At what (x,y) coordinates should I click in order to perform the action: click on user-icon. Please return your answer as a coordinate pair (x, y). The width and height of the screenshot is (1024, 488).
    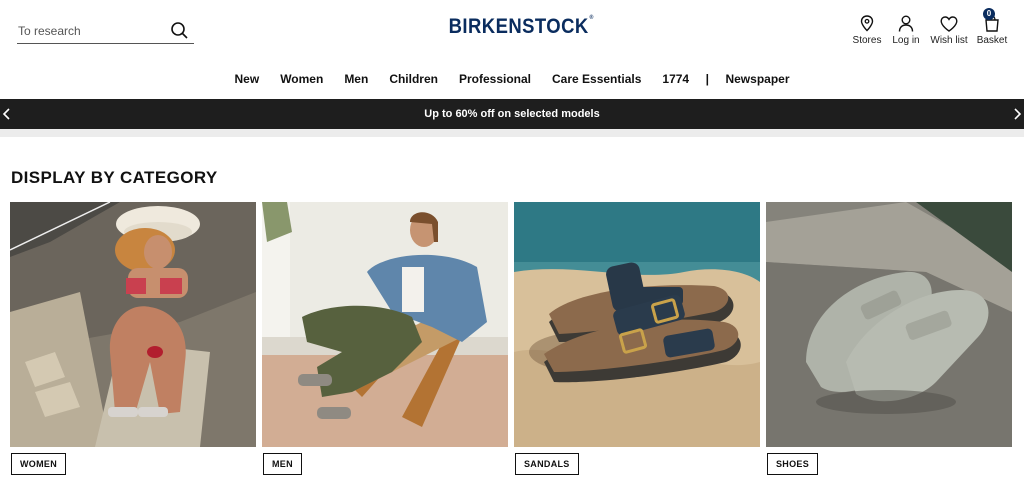
    Looking at the image, I should click on (906, 22).